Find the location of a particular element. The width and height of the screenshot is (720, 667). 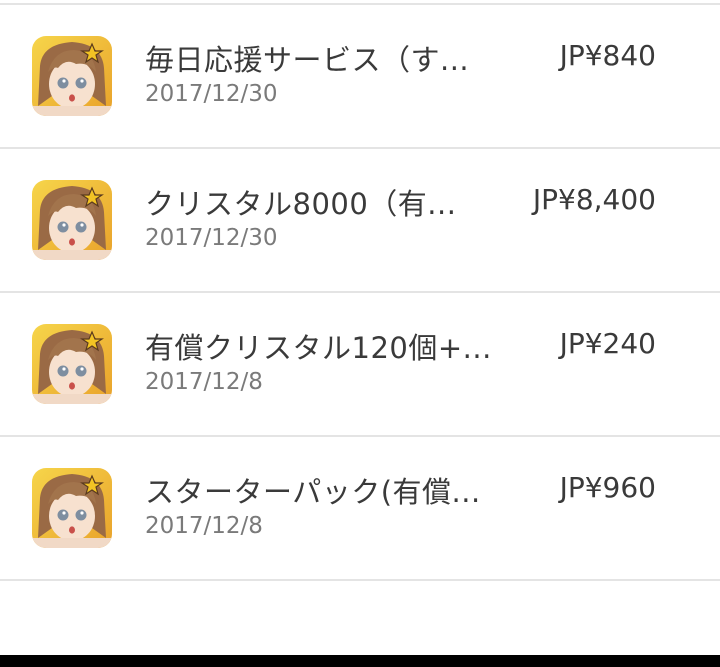

purchase-price: JP¥960 is located at coordinates (607, 487).